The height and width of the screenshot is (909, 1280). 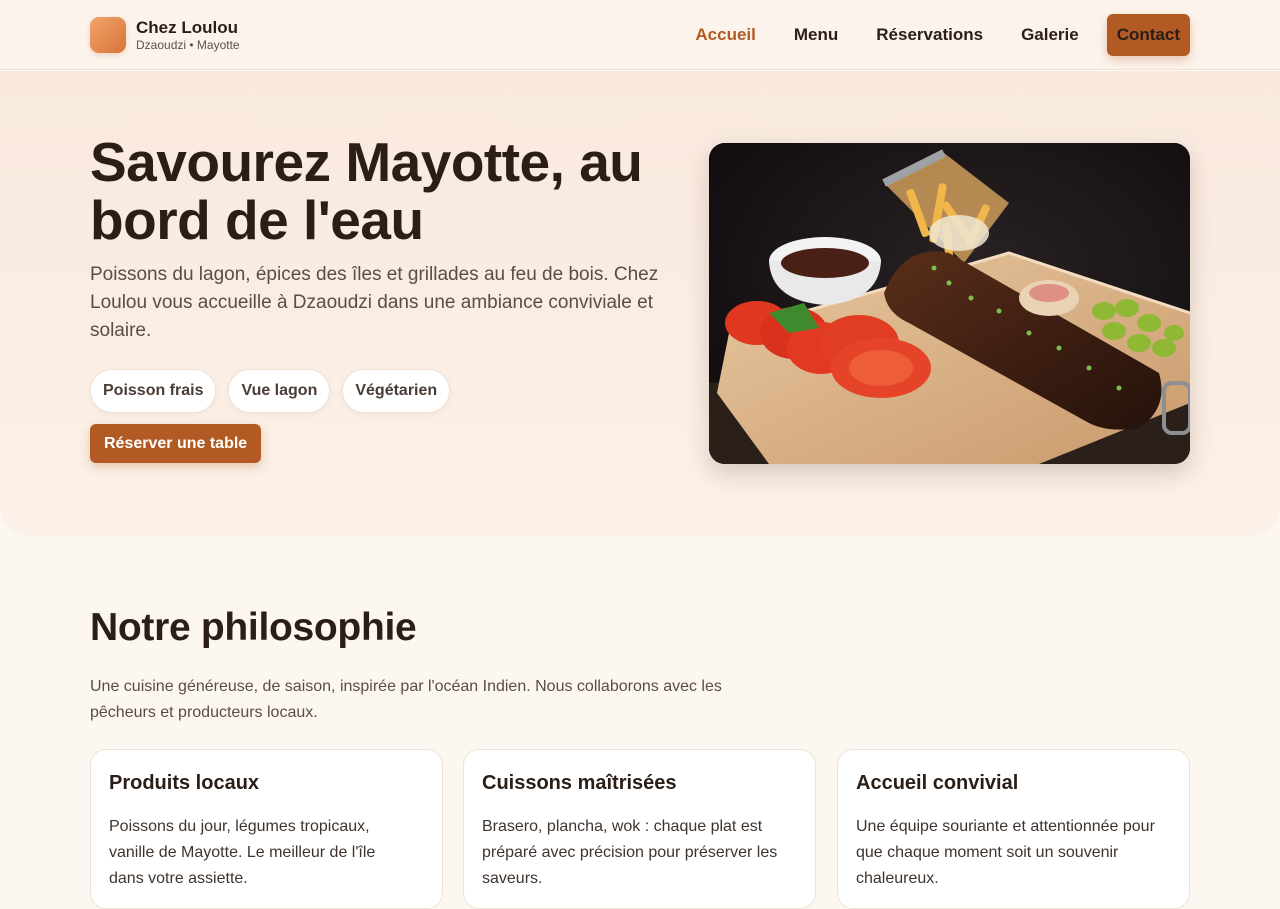 I want to click on nav-menu: Menu, so click(x=816, y=35).